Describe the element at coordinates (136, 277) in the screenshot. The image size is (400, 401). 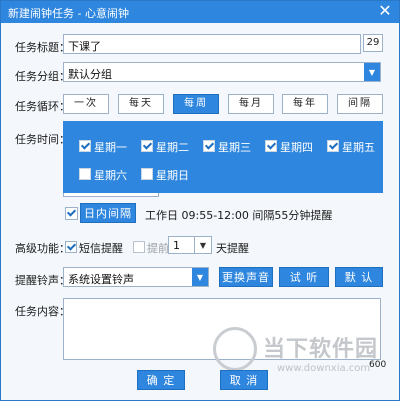
I see `ringtone-select: 系统设置铃声 ▼` at that location.